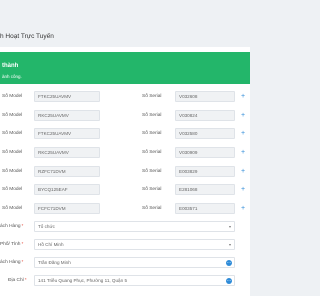 The image size is (320, 296). What do you see at coordinates (12, 76) in the screenshot?
I see `banner-message: ành công.` at bounding box center [12, 76].